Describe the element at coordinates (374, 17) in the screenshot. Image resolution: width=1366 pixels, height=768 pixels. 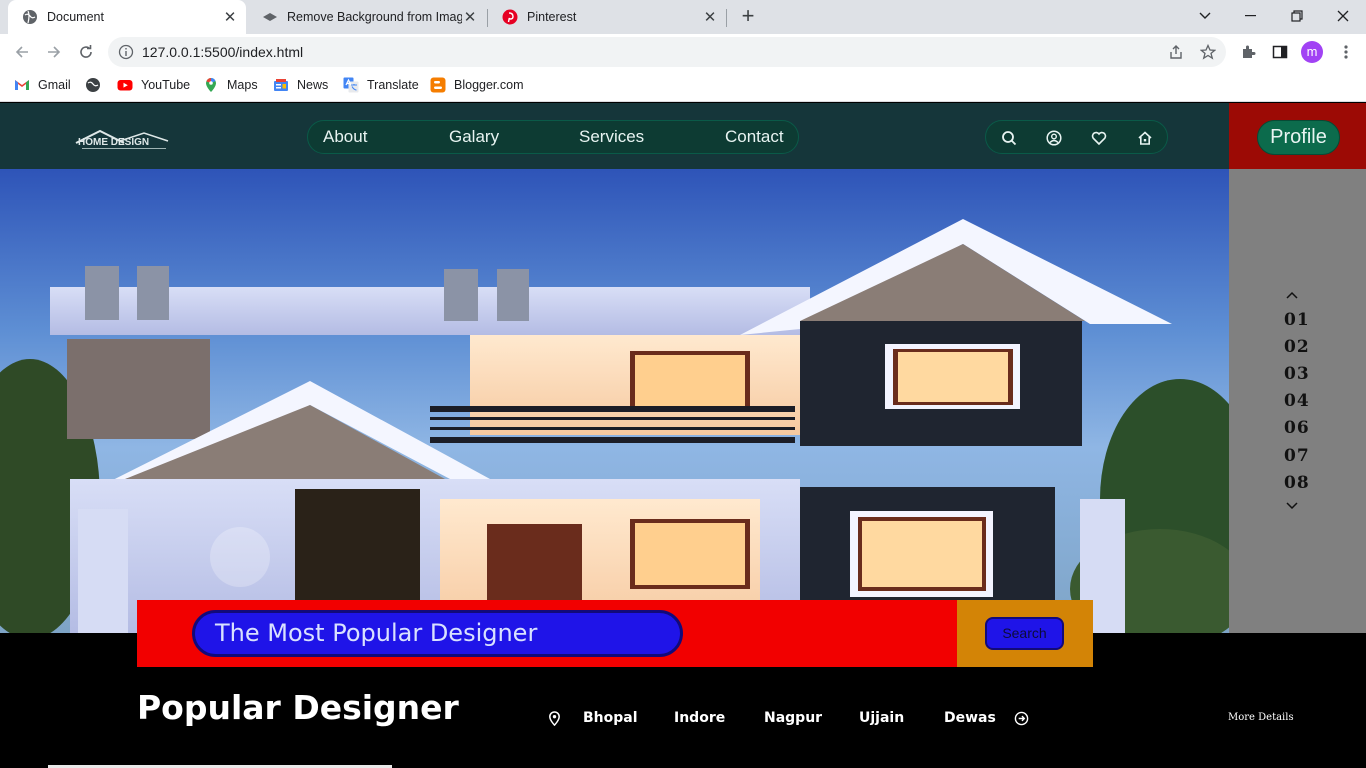
I see `tab-title: Remove Background from Image` at that location.